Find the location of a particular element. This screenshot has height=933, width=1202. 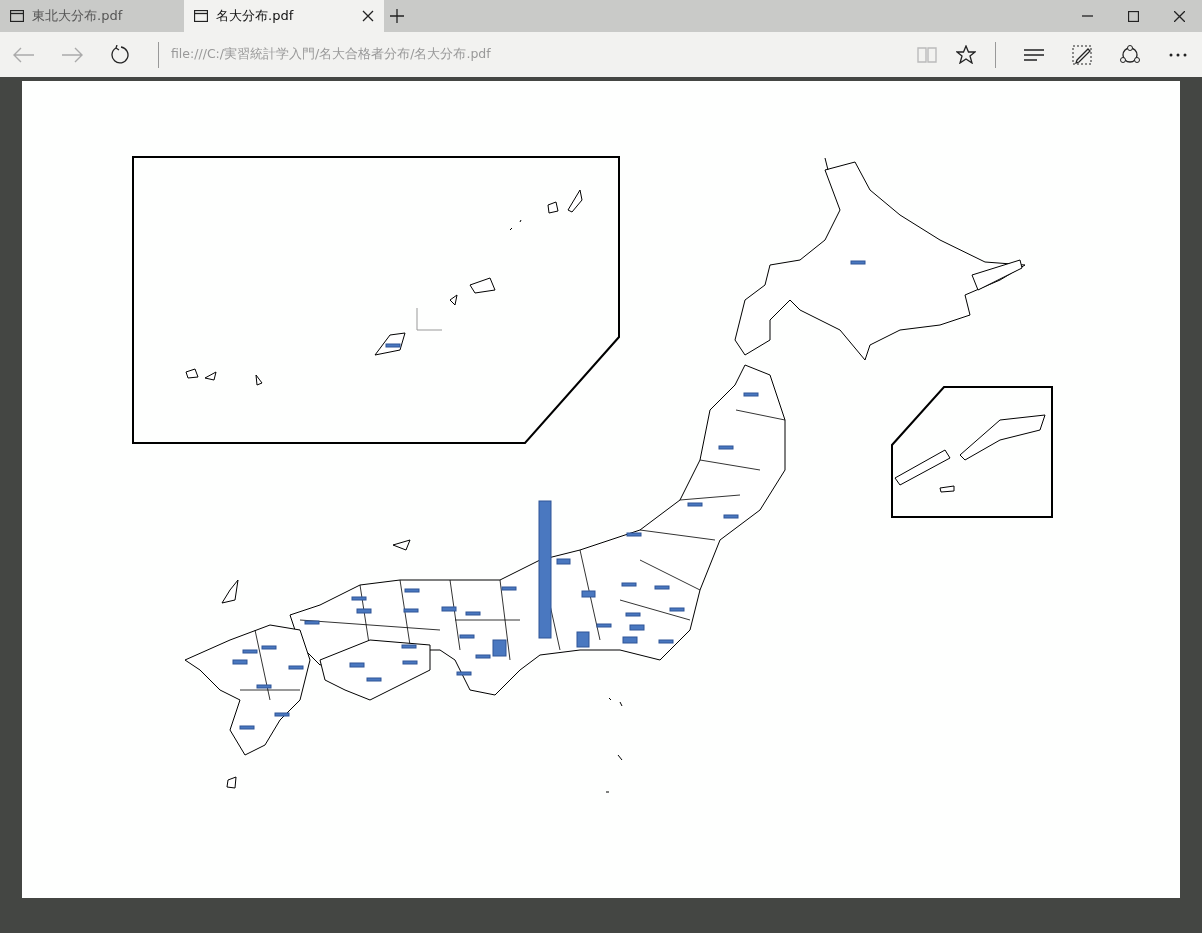

browser-tab: 名大分布.pdf is located at coordinates (284, 16).